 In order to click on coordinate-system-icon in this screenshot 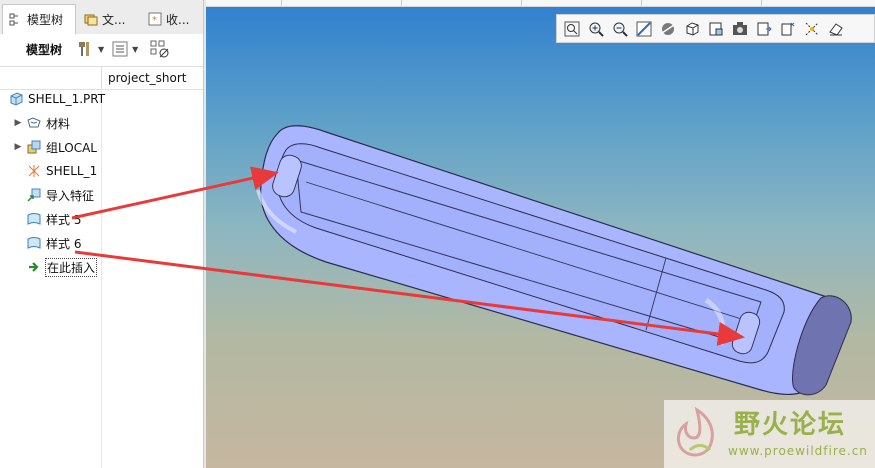, I will do `click(34, 171)`.